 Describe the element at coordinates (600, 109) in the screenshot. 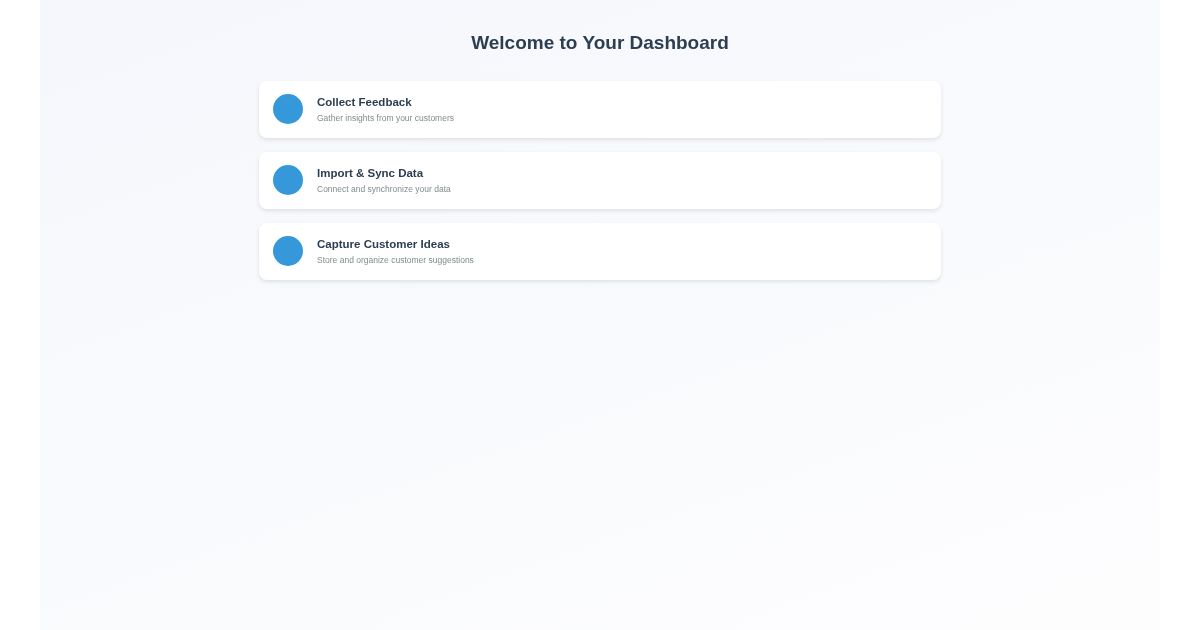

I see `feature-card: Collect Feedback Gather insights from your customers` at that location.